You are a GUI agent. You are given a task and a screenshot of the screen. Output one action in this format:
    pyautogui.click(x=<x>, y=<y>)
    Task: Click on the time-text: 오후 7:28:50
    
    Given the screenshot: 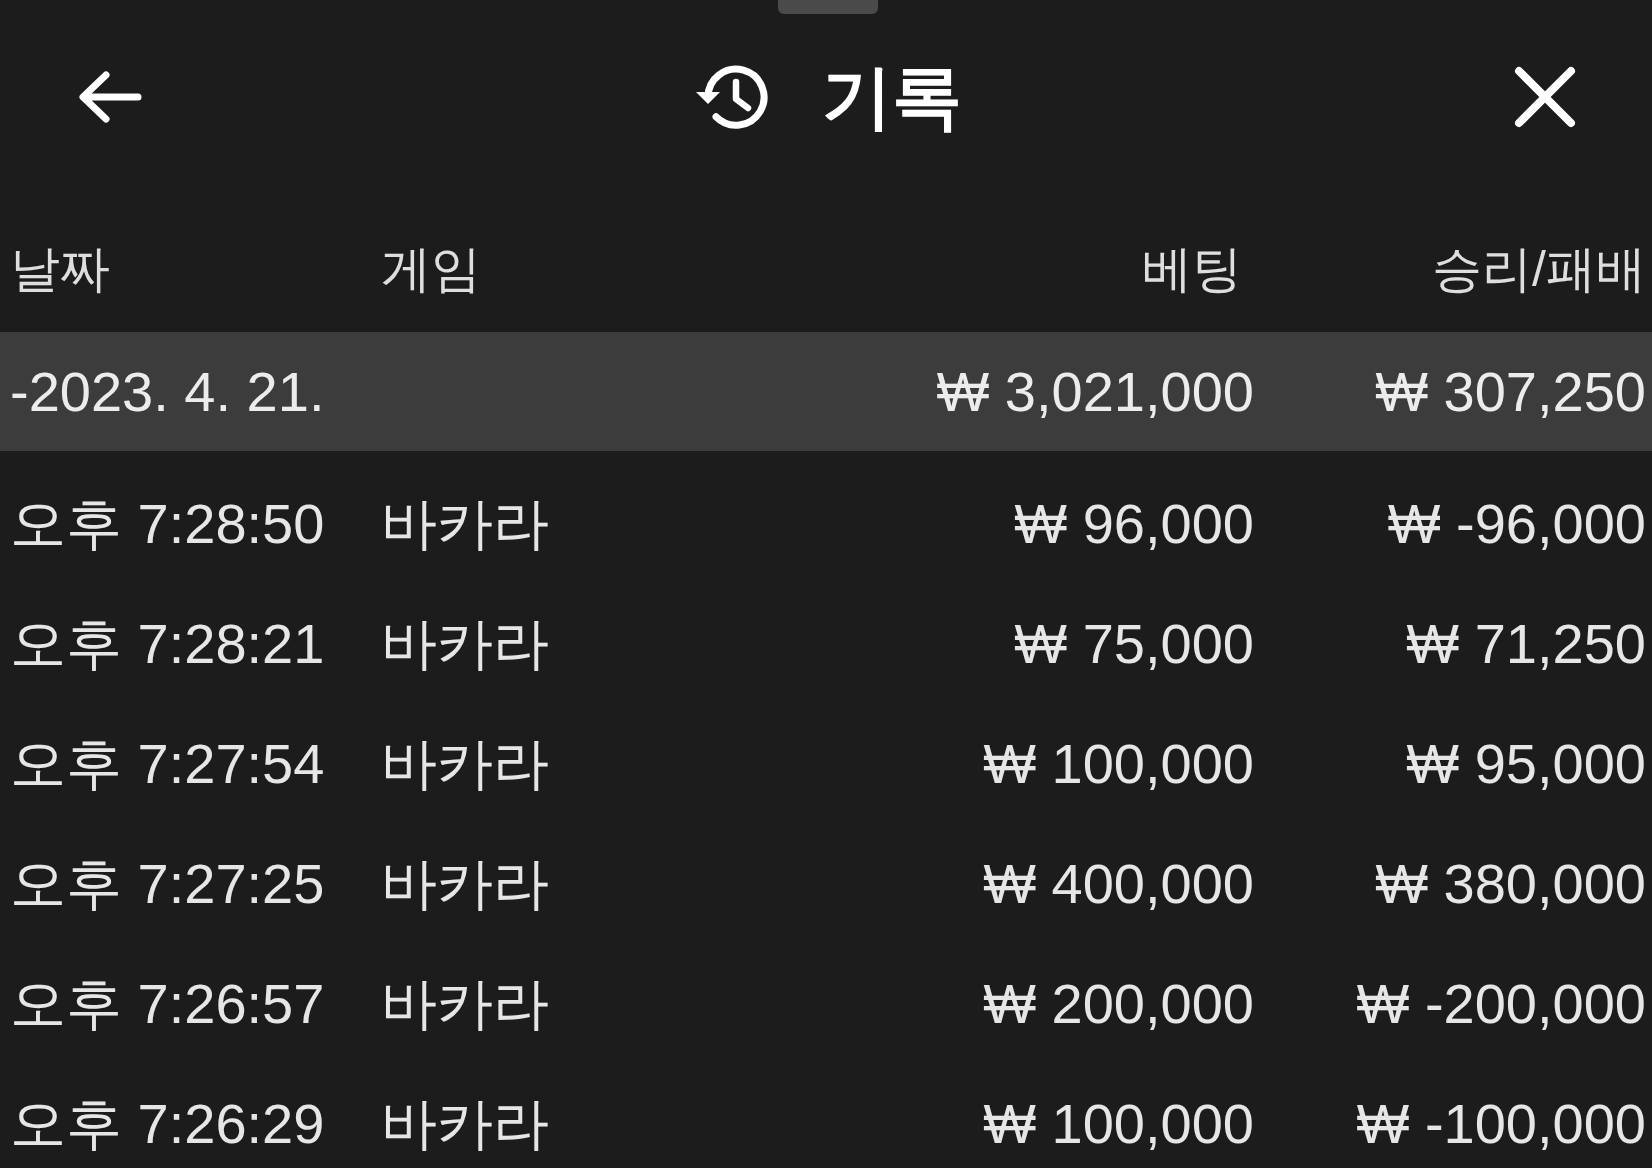 What is the action you would take?
    pyautogui.click(x=167, y=523)
    